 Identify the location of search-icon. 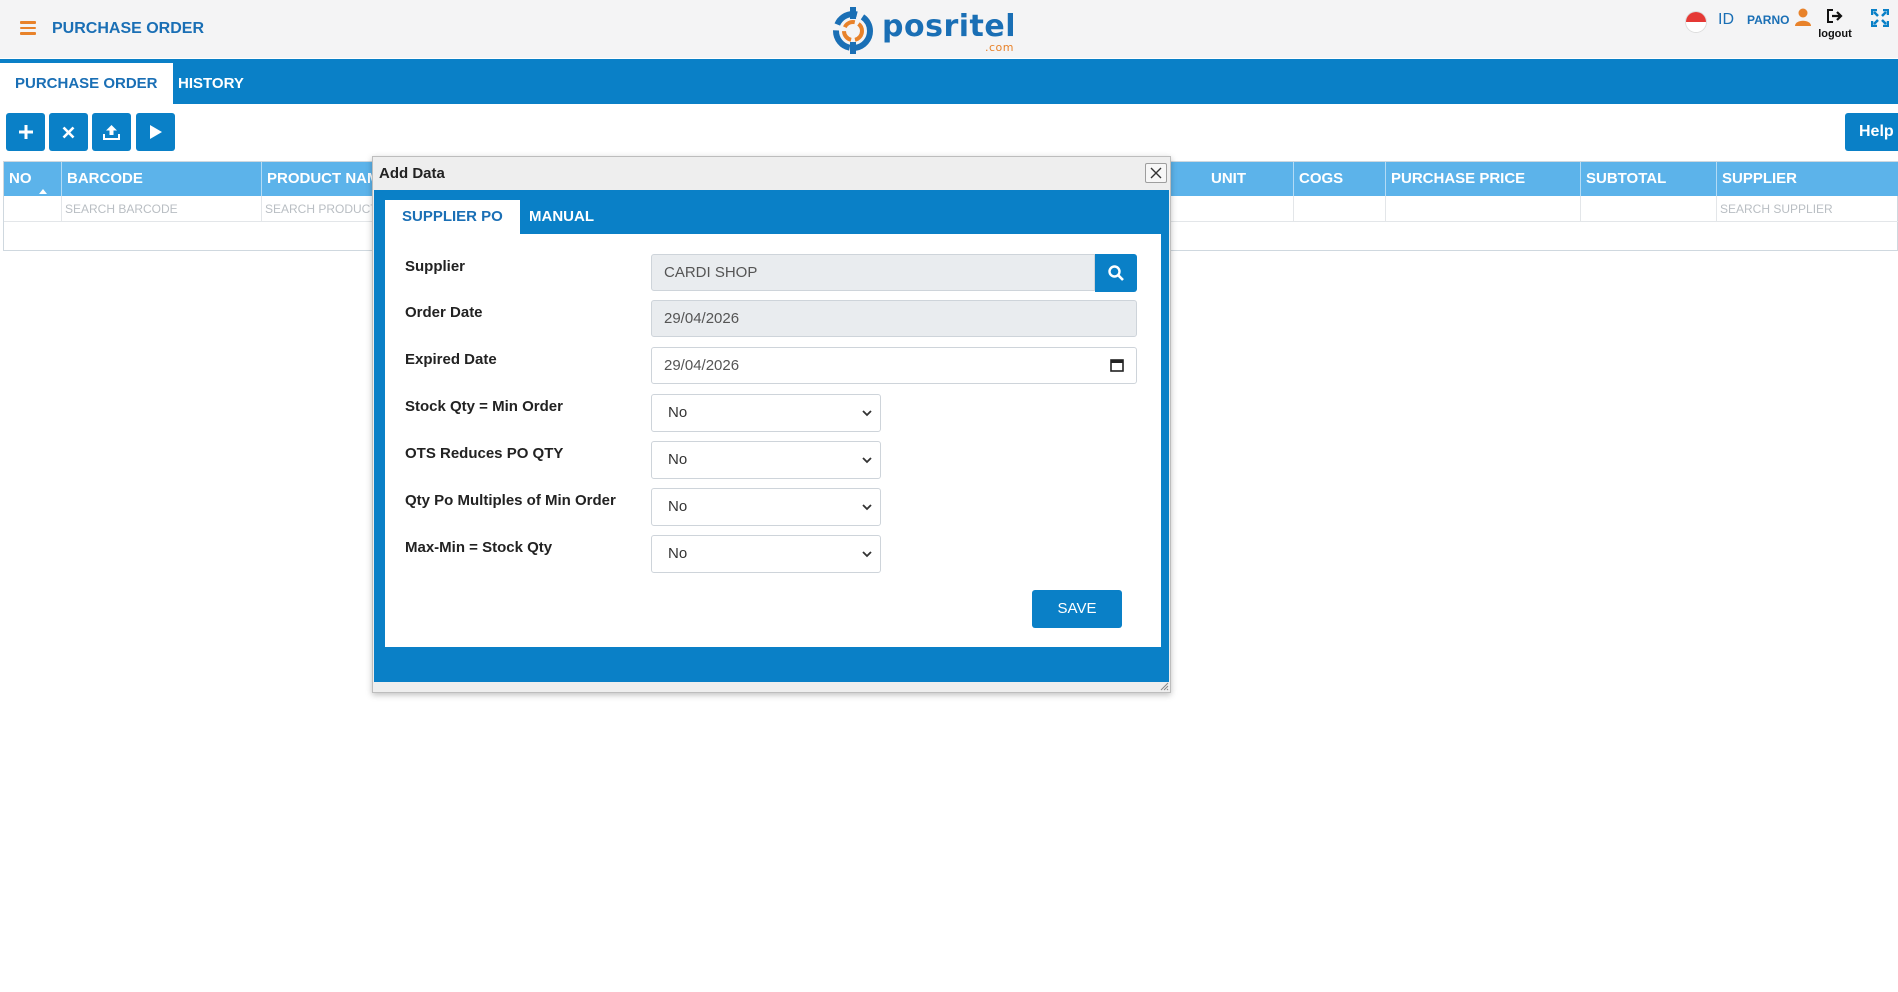
(1116, 273).